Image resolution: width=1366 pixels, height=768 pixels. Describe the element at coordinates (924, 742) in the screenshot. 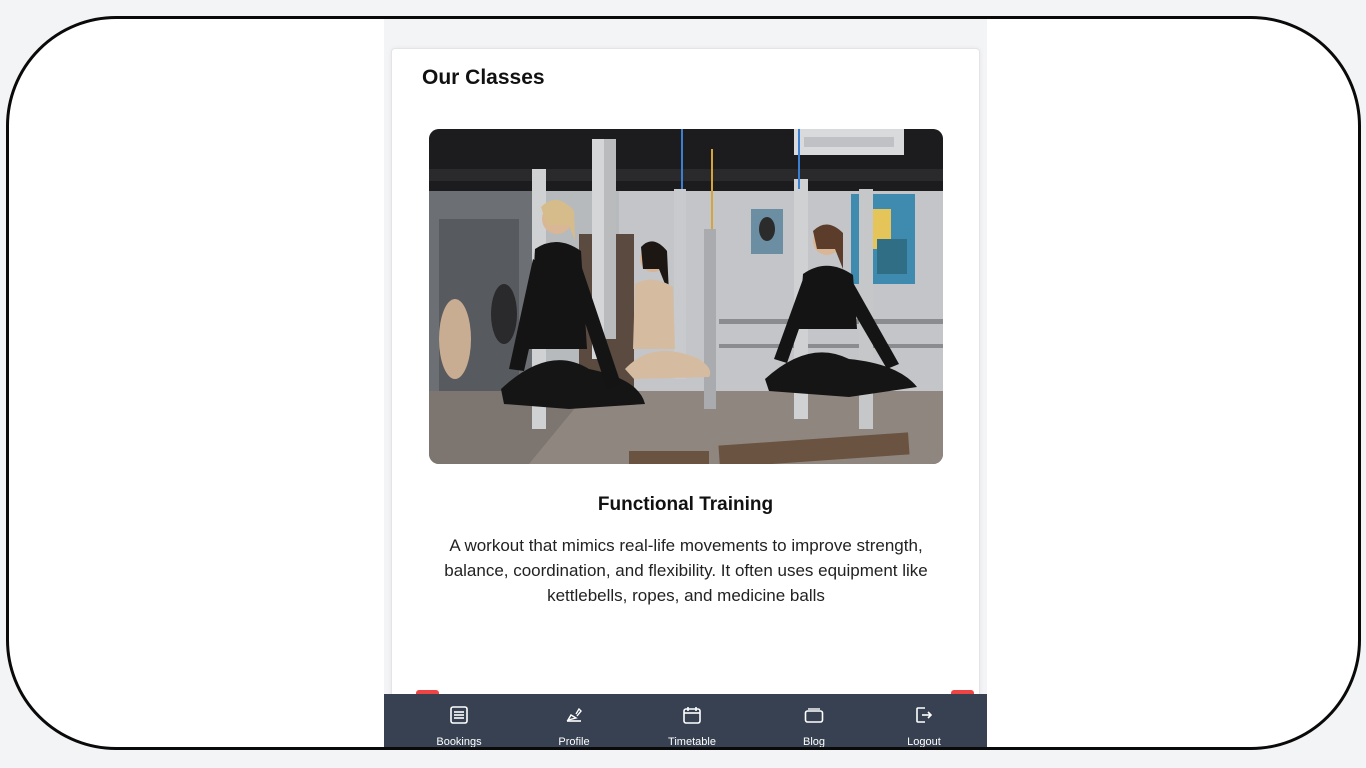

I see `nav-label-logout: Logout` at that location.